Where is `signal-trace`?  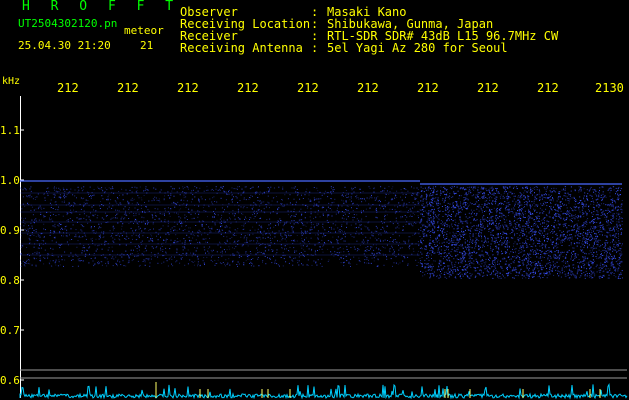
signal-trace is located at coordinates (323, 391).